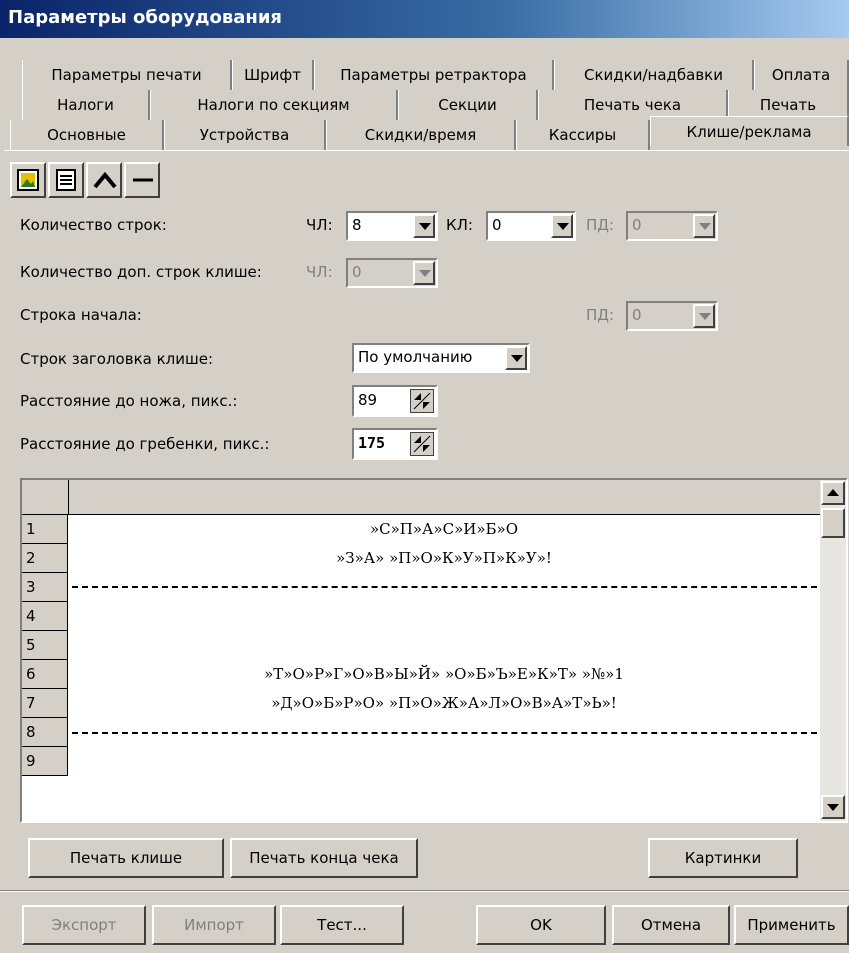  What do you see at coordinates (424, 891) in the screenshot?
I see `divider` at bounding box center [424, 891].